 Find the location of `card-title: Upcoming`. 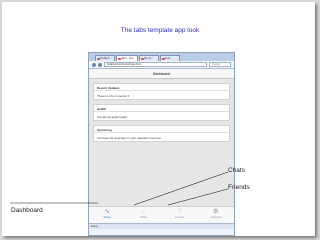

card-title: Upcoming is located at coordinates (161, 129).